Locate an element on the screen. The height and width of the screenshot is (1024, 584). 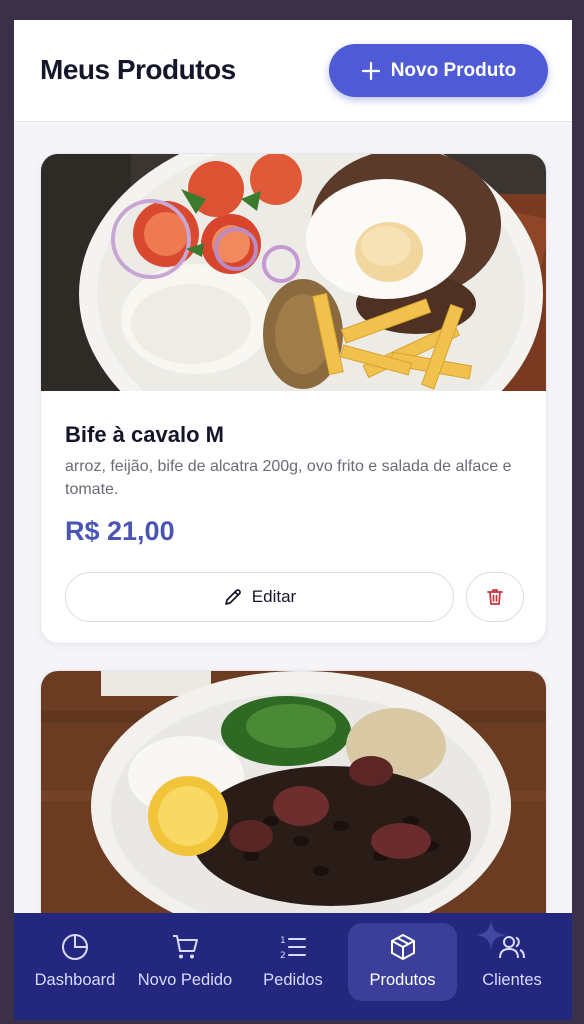
sparkle-icon is located at coordinates (491, 935).